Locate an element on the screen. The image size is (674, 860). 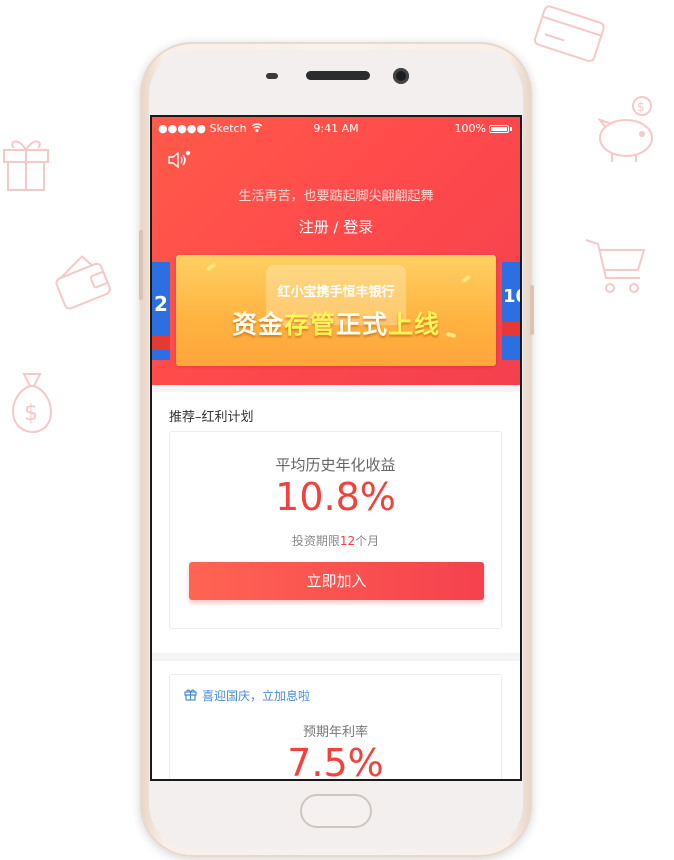
expected-rate-label: 预期年利率 is located at coordinates (335, 732).